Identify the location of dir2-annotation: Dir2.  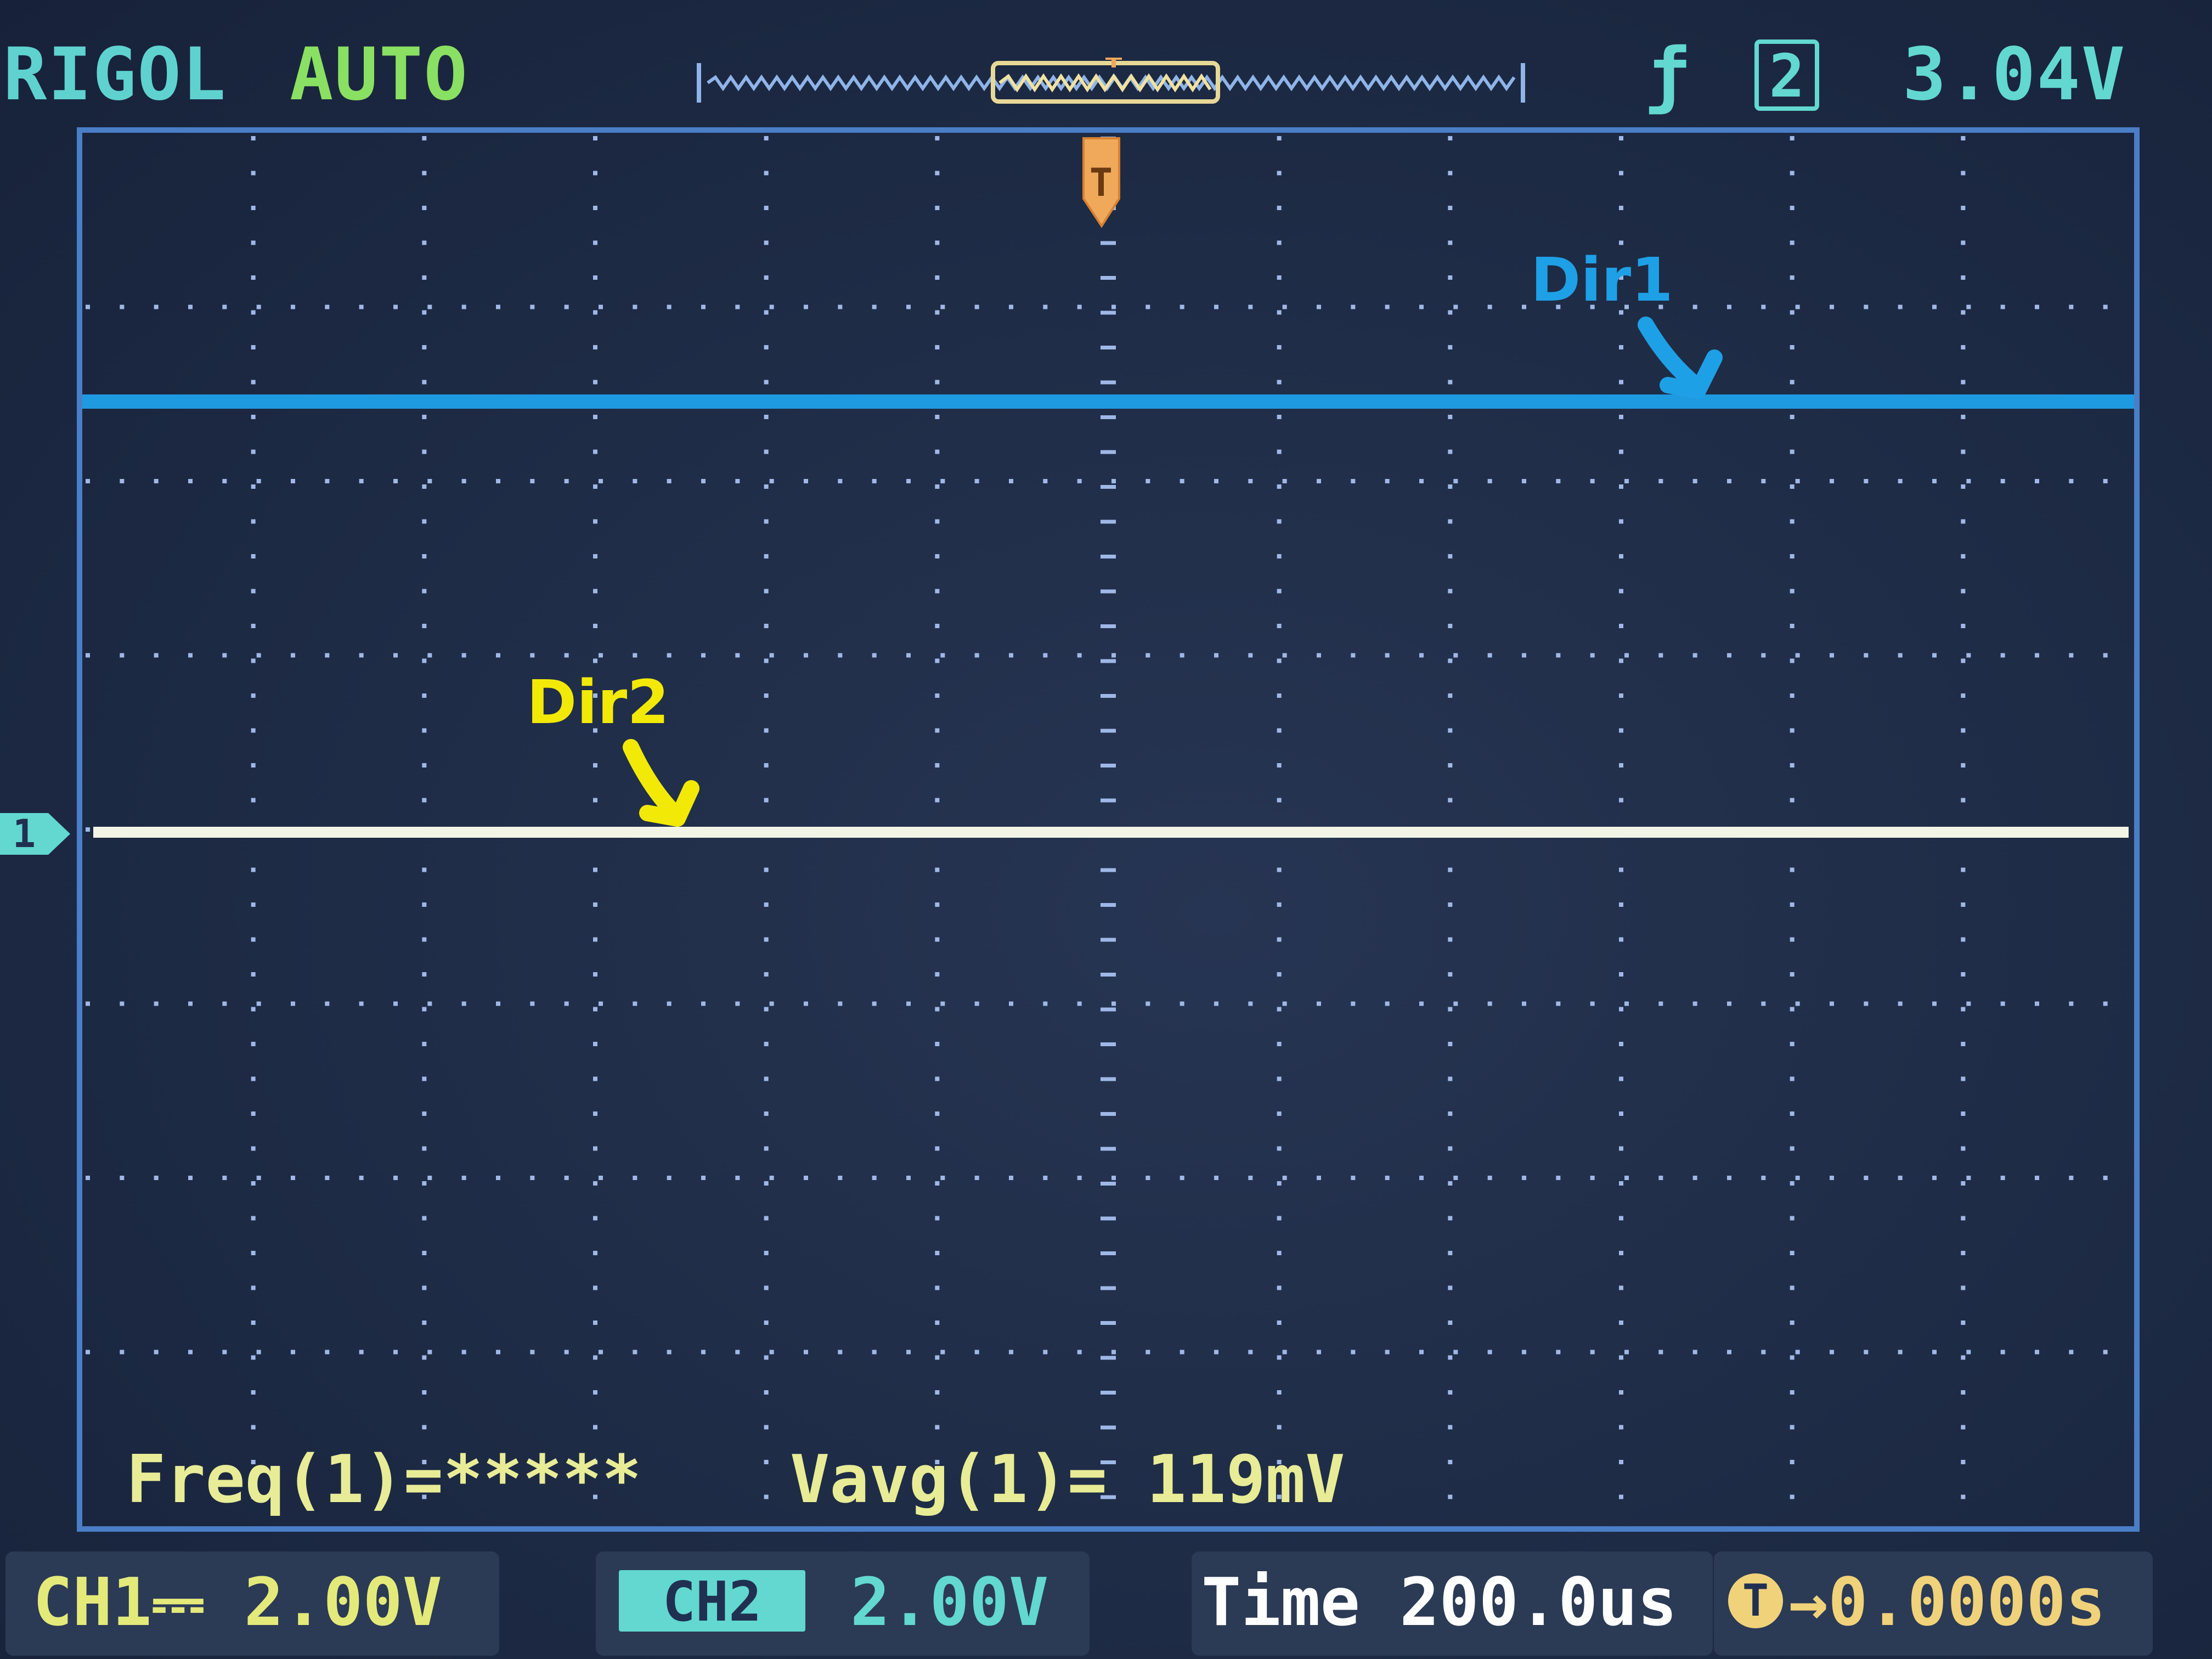
(598, 702).